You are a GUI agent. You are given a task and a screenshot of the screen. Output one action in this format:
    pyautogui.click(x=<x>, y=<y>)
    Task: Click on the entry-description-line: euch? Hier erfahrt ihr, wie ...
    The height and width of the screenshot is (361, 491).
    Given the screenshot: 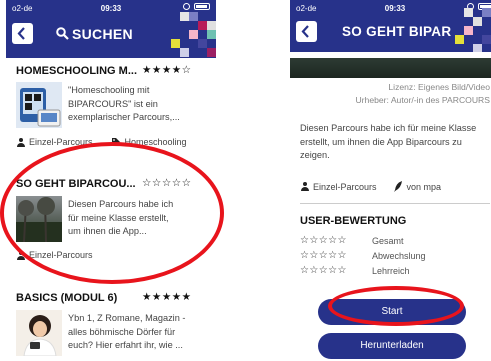 What is the action you would take?
    pyautogui.click(x=125, y=345)
    